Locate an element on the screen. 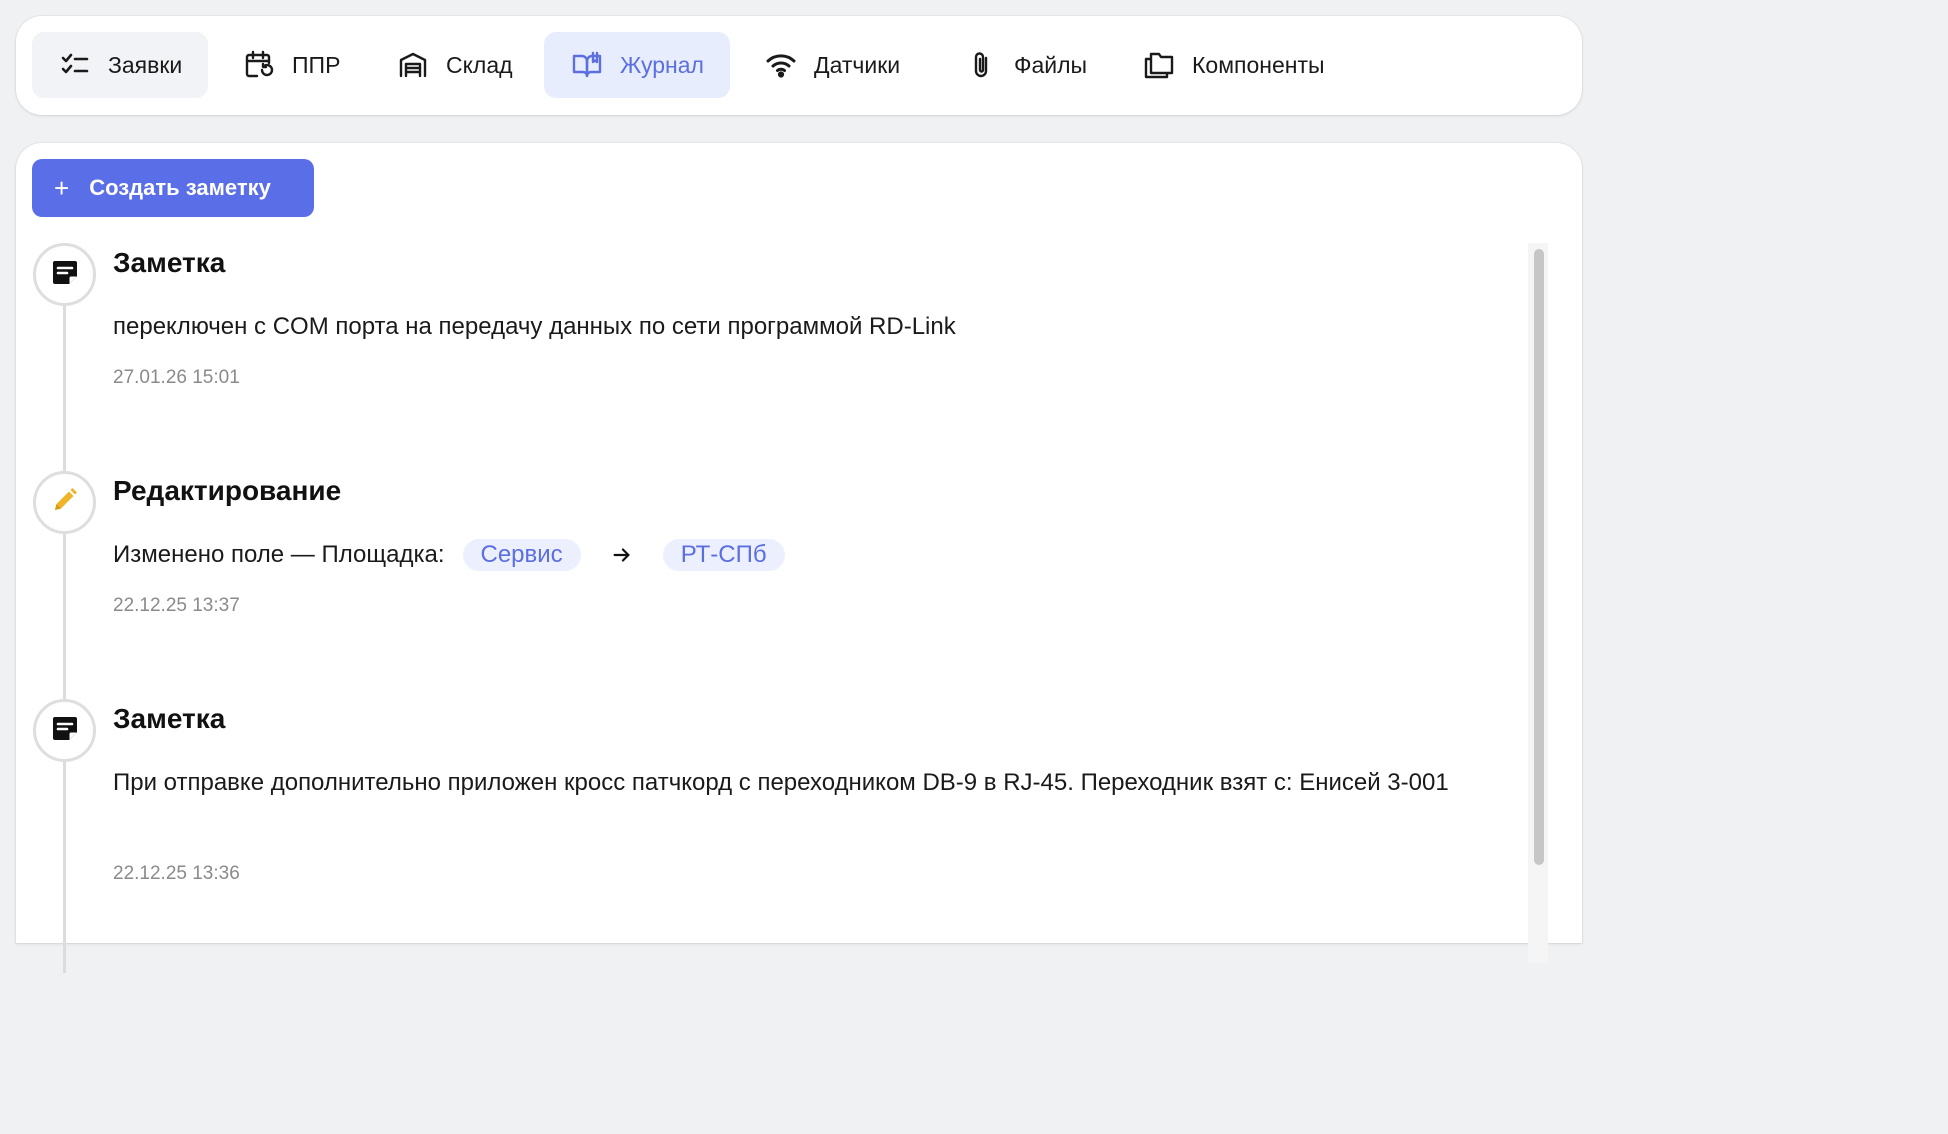  tab-warehouse: Склад is located at coordinates (450, 65).